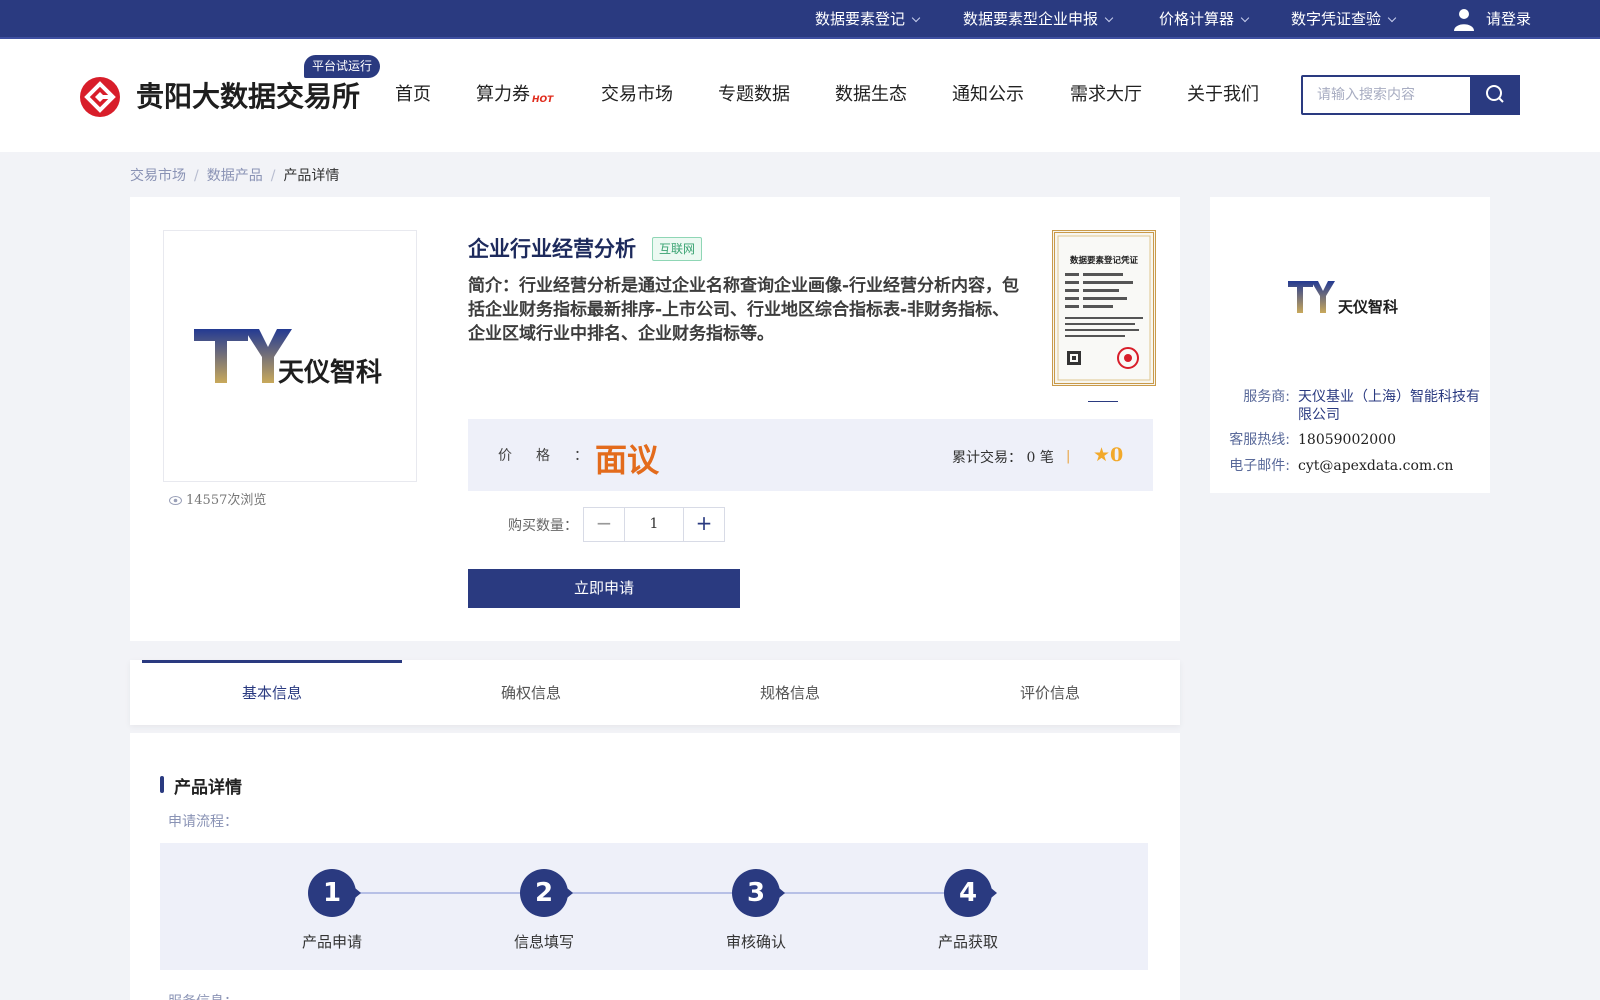  Describe the element at coordinates (248, 95) in the screenshot. I see `site-title: 贵阳大数据交易所` at that location.